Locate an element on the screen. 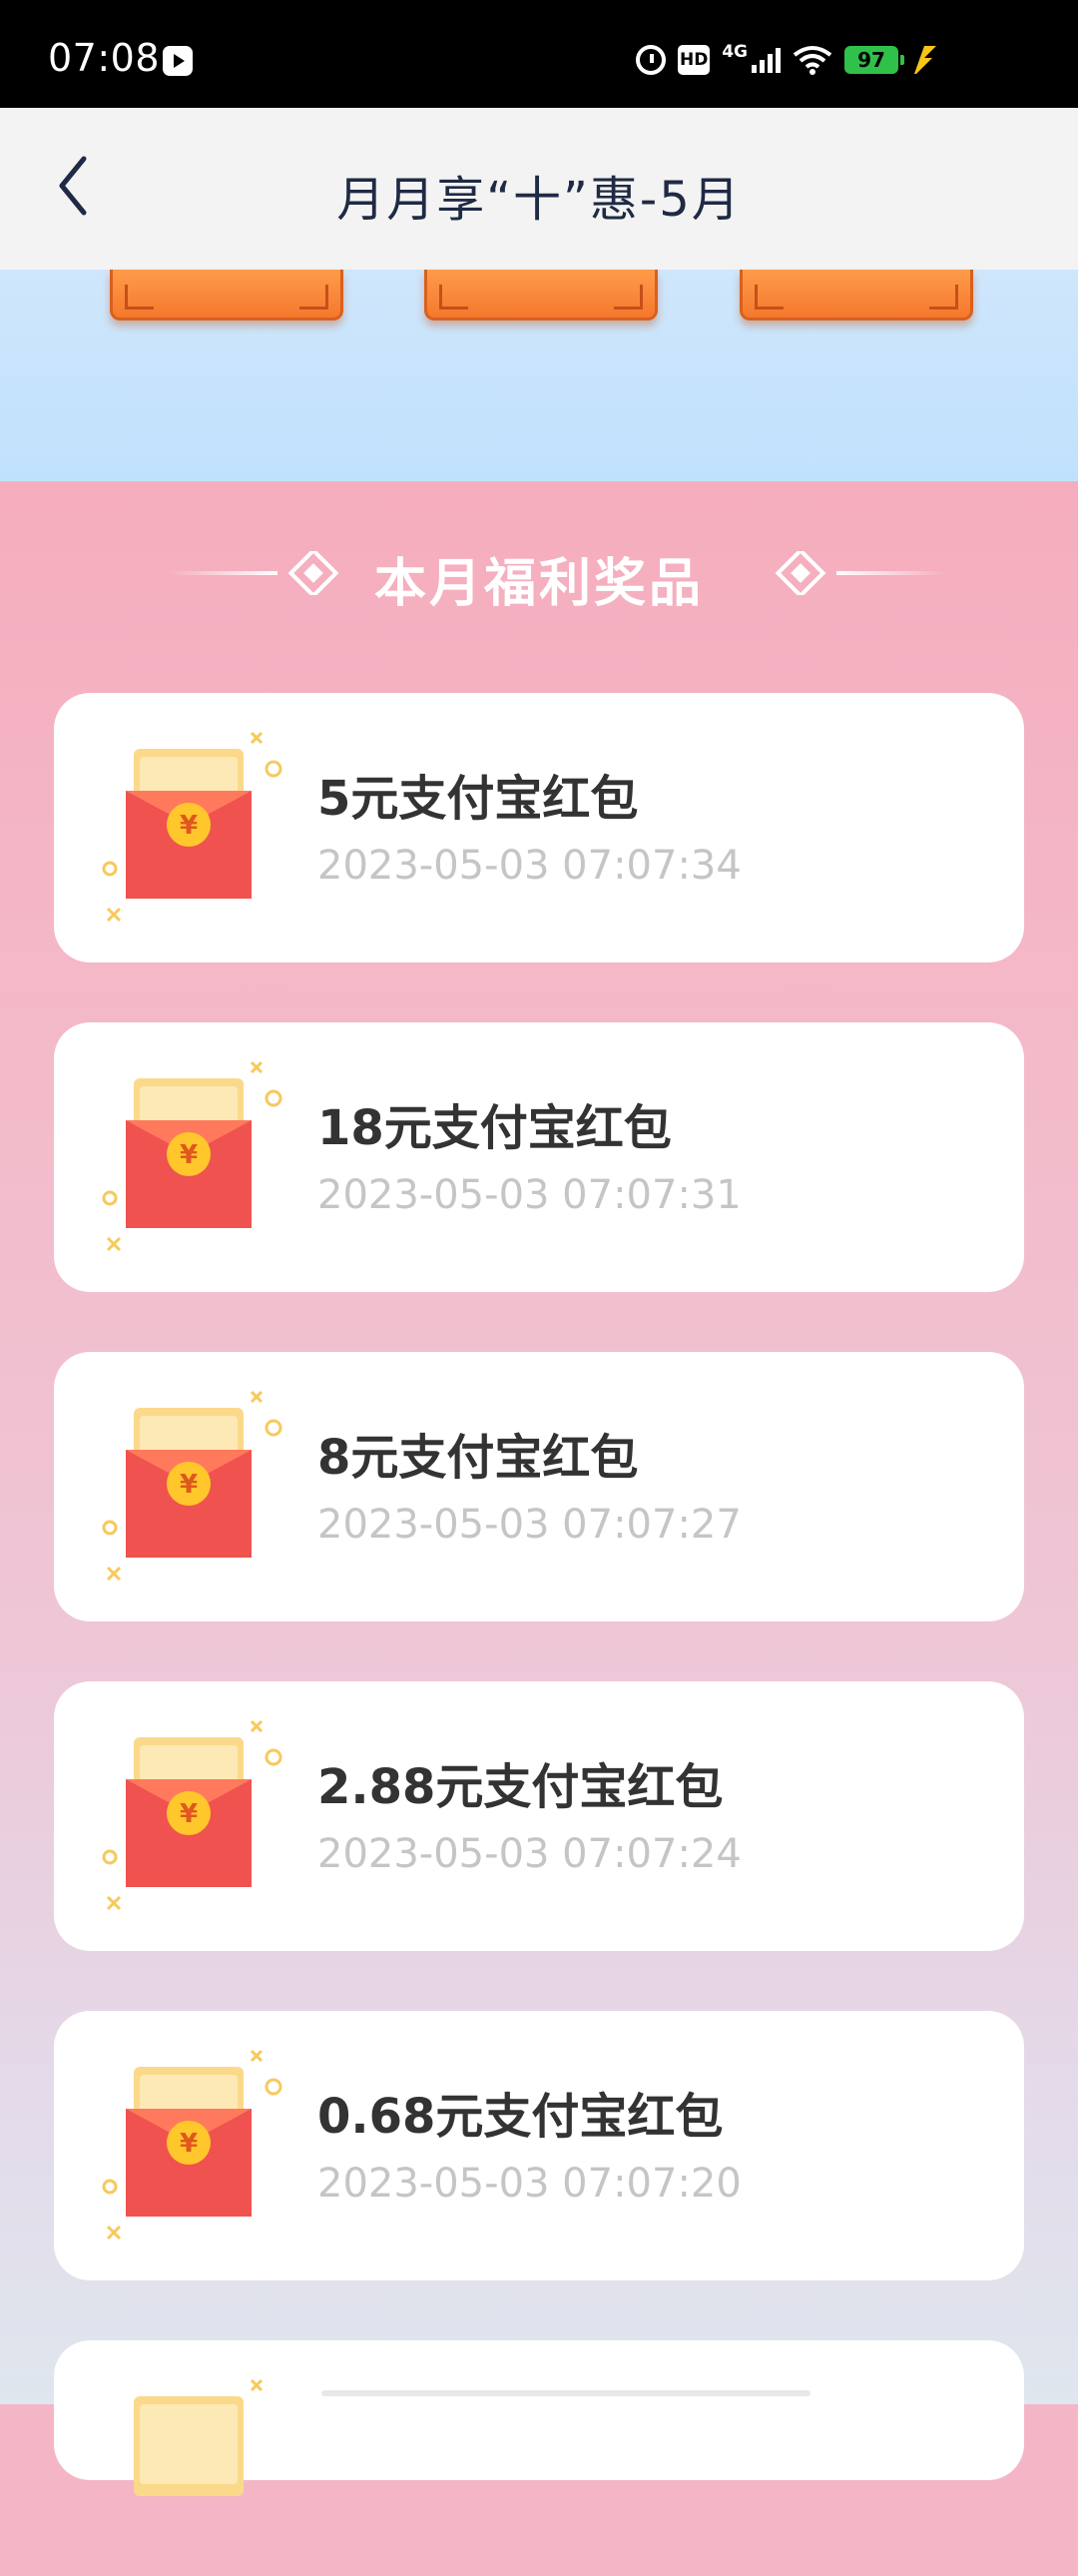 This screenshot has height=2576, width=1078. prize-card: ¥ 18元支付宝红包 2023-05-03 07:07:31 is located at coordinates (539, 1157).